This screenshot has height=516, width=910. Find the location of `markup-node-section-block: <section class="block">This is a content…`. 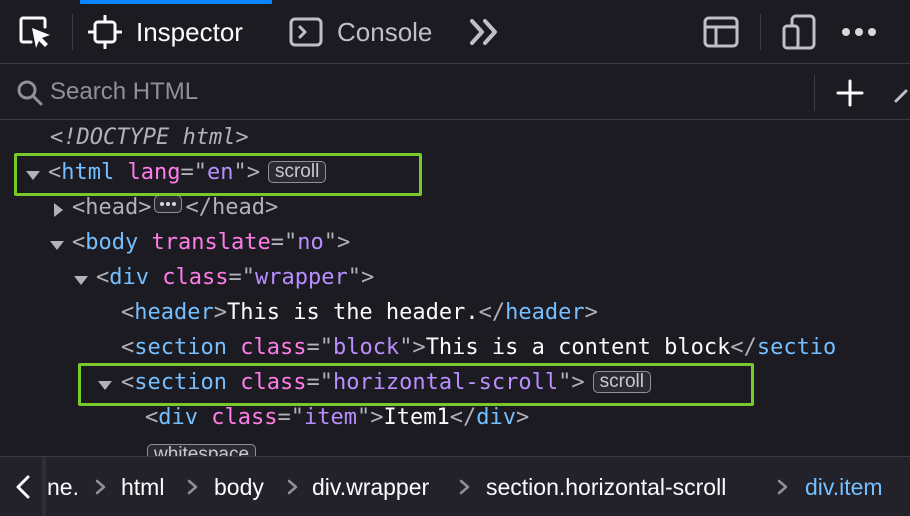

markup-node-section-block: <section class="block">This is a content… is located at coordinates (455, 349).